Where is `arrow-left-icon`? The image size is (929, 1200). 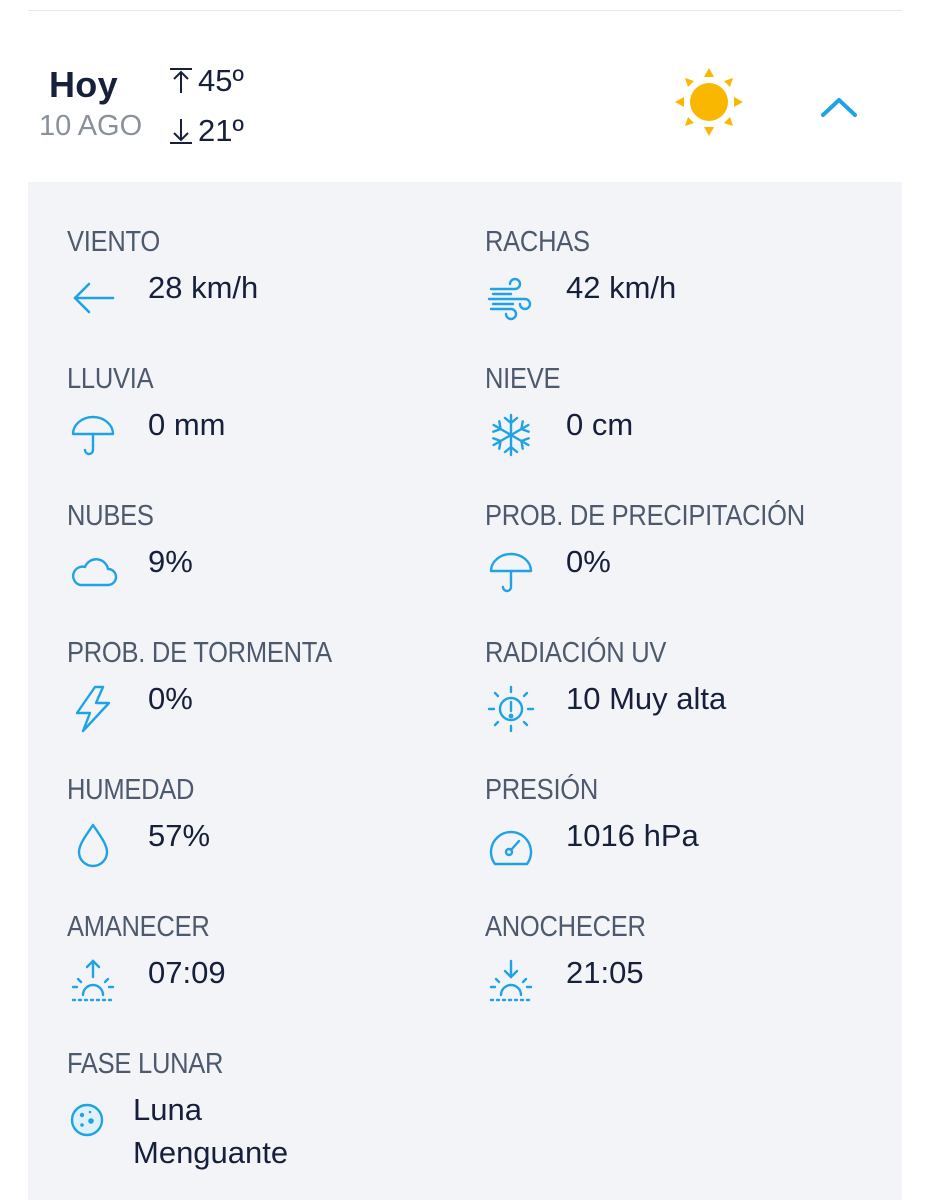
arrow-left-icon is located at coordinates (93, 298).